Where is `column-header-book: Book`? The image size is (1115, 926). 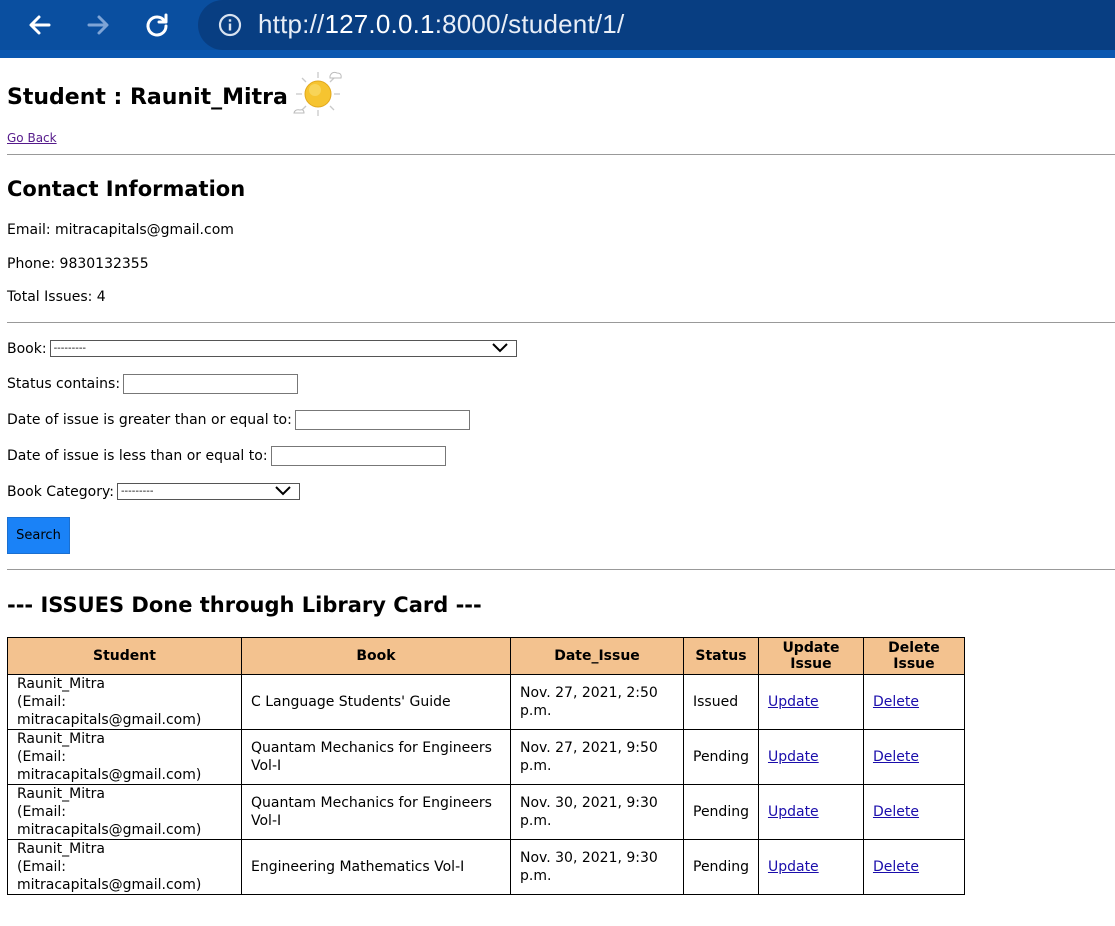 column-header-book: Book is located at coordinates (376, 656).